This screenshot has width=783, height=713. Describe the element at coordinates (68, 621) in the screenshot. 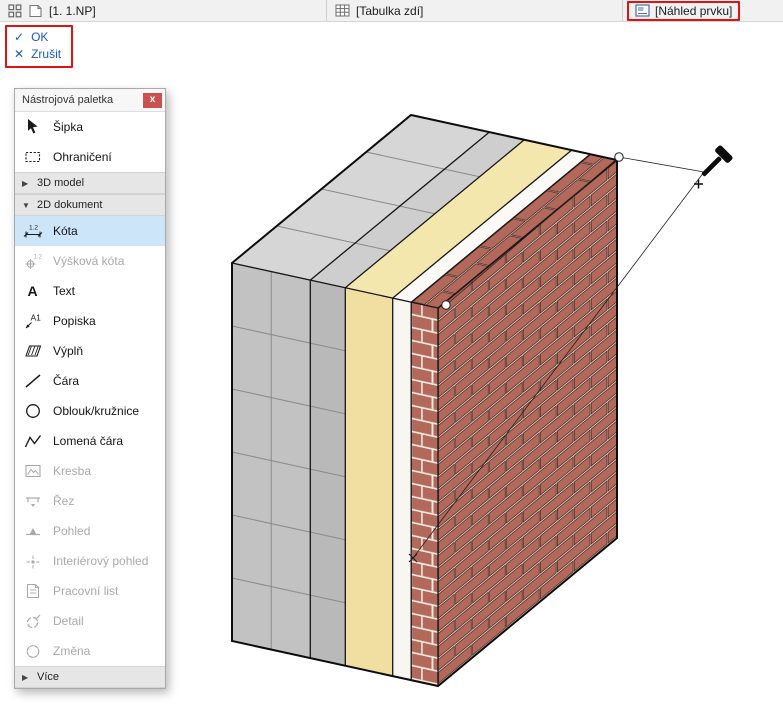

I see `tool-label: Detail` at that location.